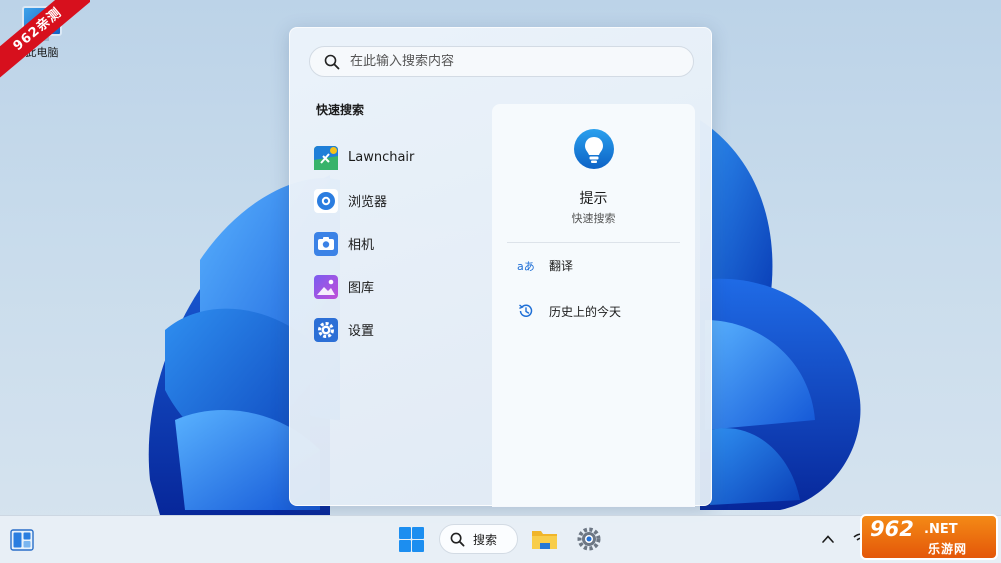 The width and height of the screenshot is (1001, 563). What do you see at coordinates (361, 288) in the screenshot?
I see `app-label: 图库` at bounding box center [361, 288].